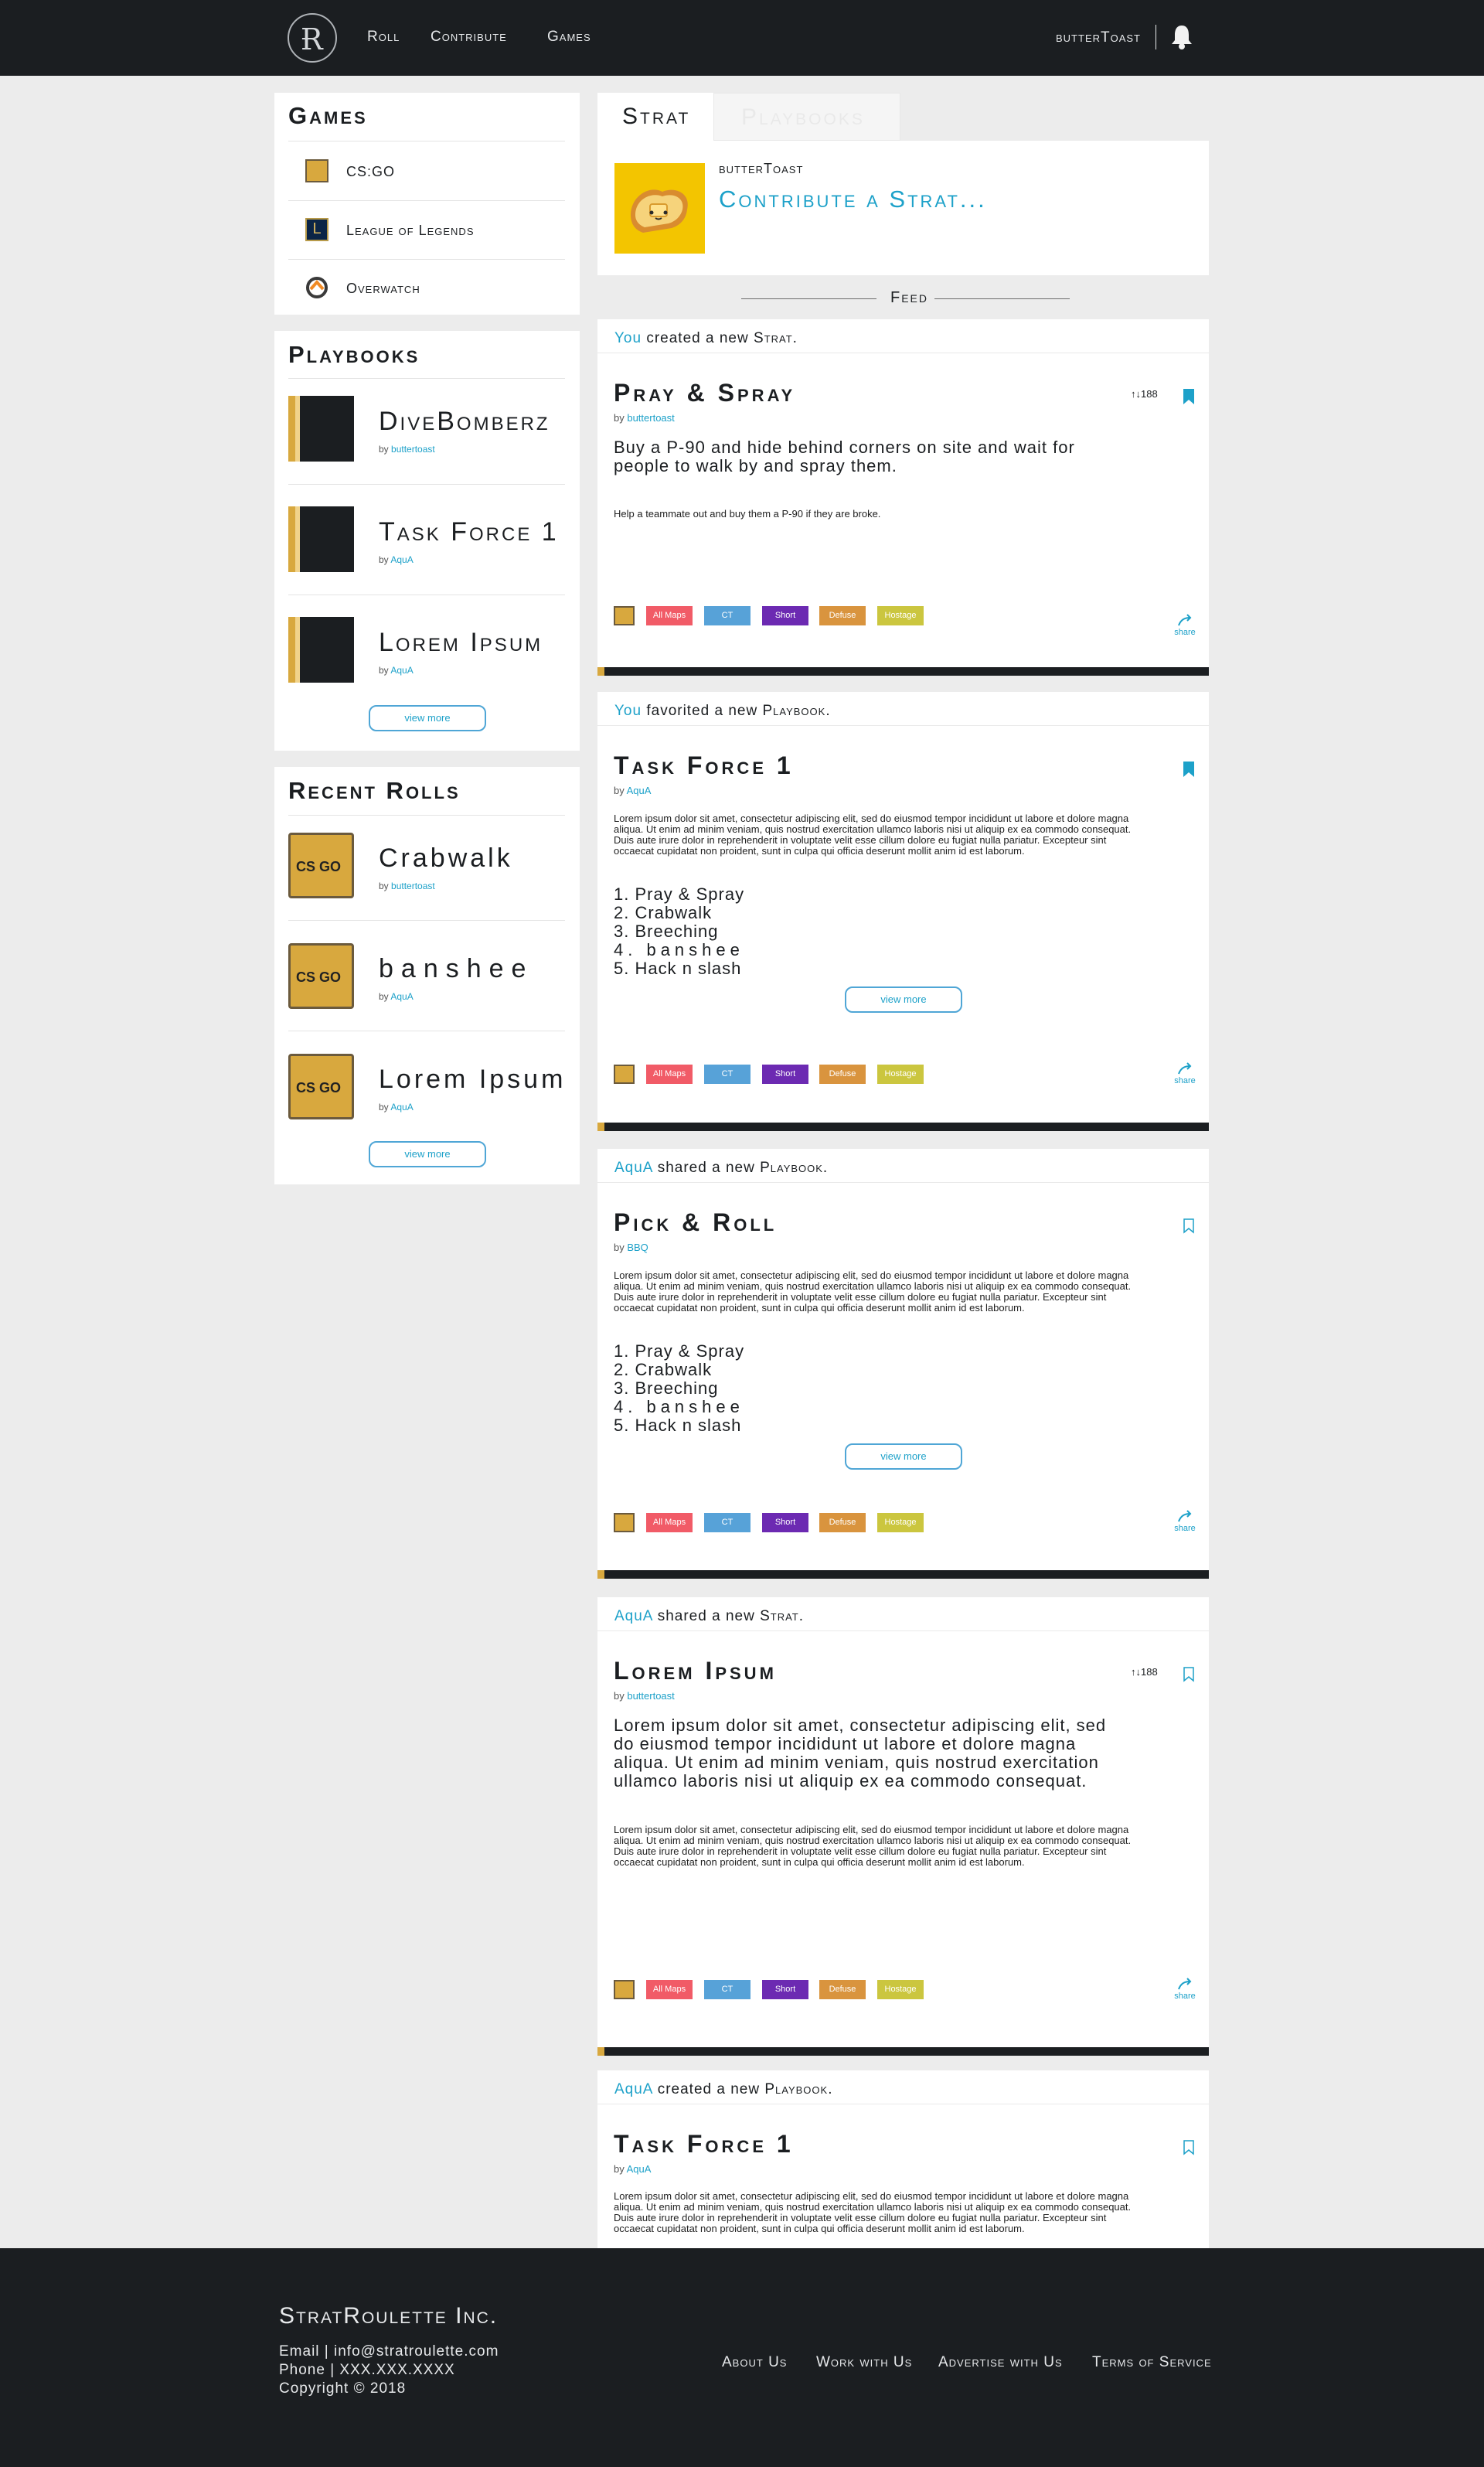  What do you see at coordinates (426, 552) in the screenshot?
I see `playbook-item: Task Force 1 by AquA` at bounding box center [426, 552].